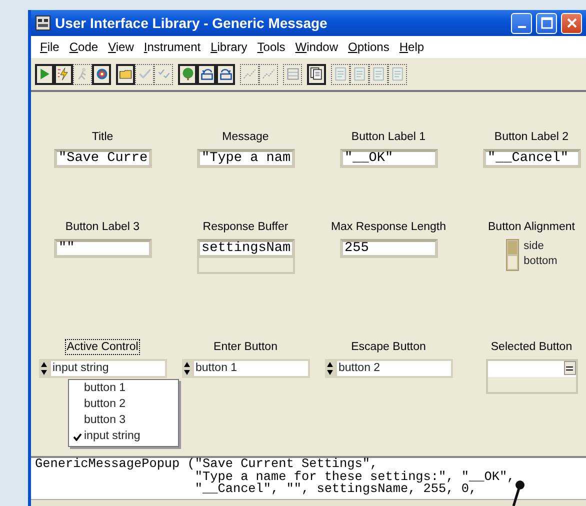 The width and height of the screenshot is (586, 506). What do you see at coordinates (389, 158) in the screenshot?
I see `text-field: "__OK"` at bounding box center [389, 158].